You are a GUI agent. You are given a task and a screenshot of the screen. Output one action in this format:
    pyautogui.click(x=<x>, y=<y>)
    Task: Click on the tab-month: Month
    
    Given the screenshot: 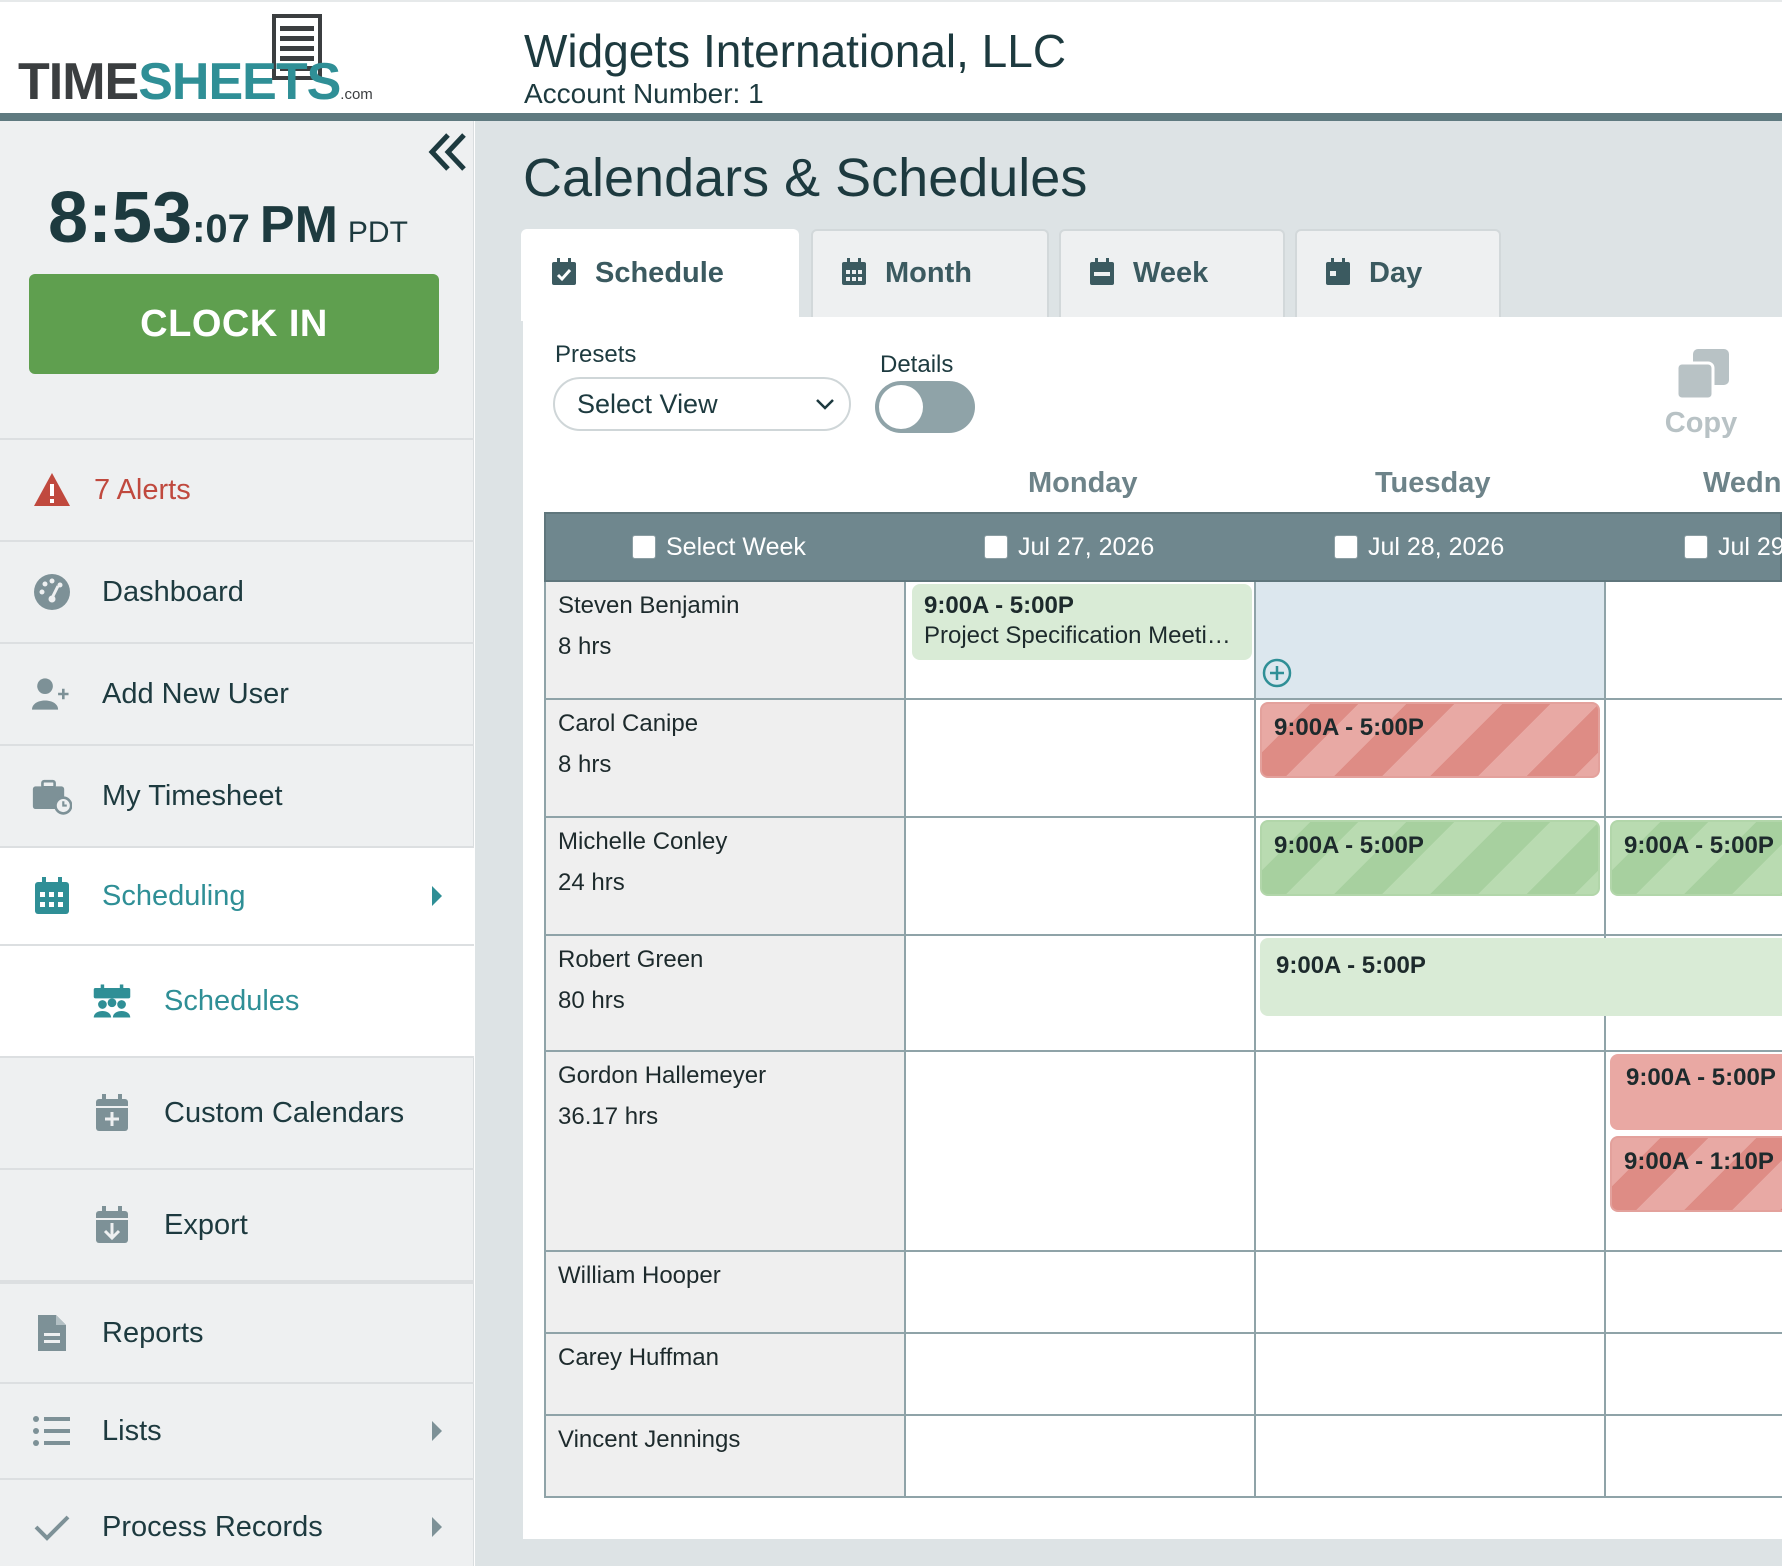 What is the action you would take?
    pyautogui.click(x=930, y=274)
    